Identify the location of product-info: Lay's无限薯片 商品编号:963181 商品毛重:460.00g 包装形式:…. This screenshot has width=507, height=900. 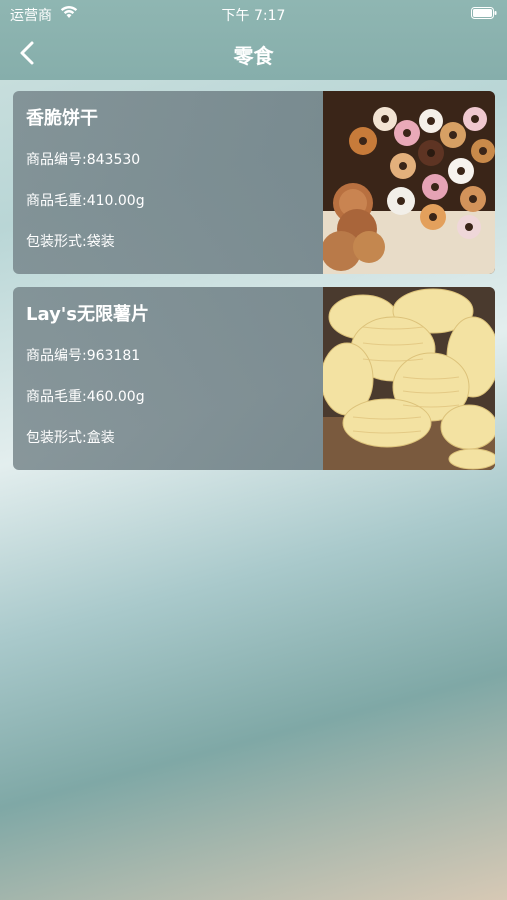
(171, 376).